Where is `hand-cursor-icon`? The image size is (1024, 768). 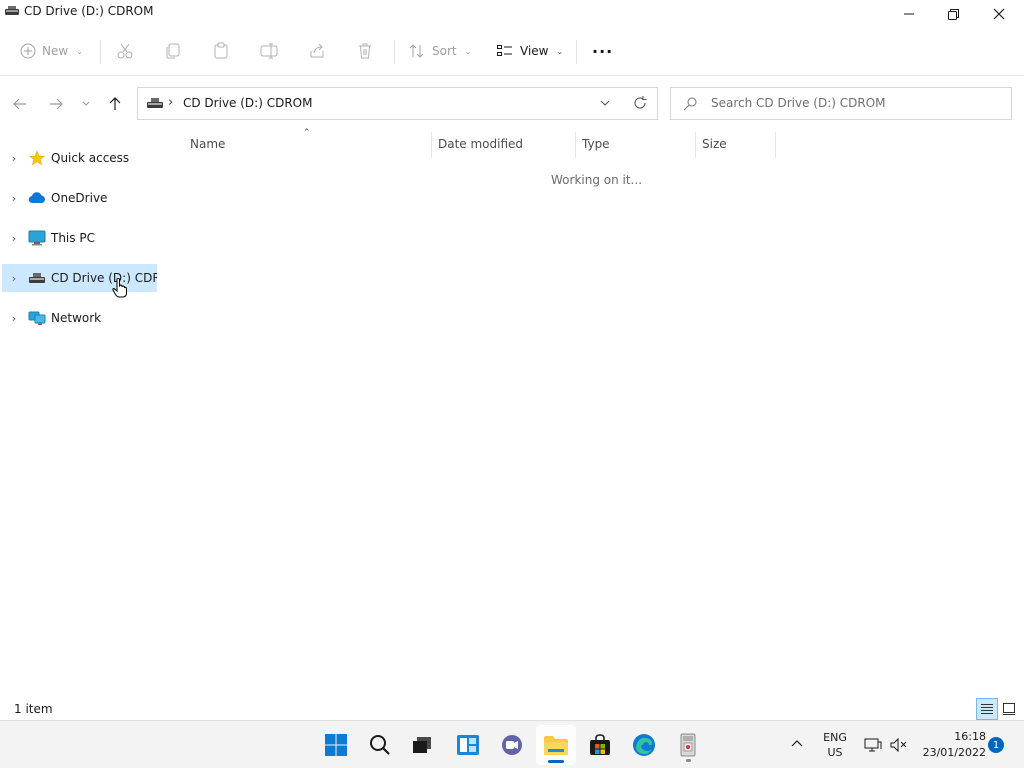 hand-cursor-icon is located at coordinates (119, 288).